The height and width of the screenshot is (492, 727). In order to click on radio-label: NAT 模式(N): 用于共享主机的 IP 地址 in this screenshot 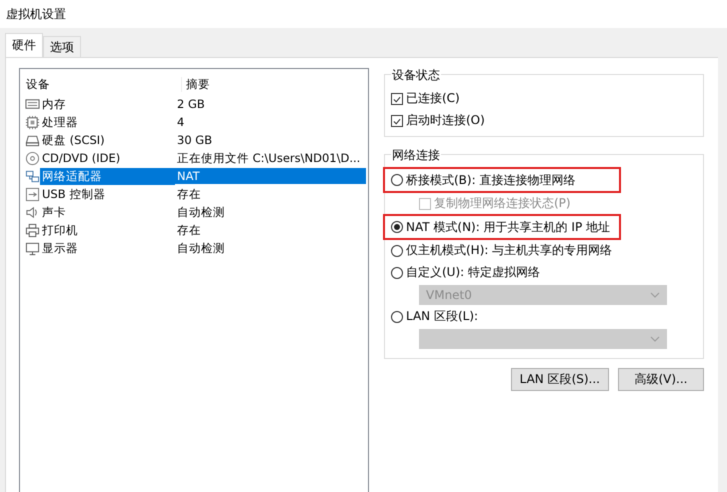, I will do `click(508, 227)`.